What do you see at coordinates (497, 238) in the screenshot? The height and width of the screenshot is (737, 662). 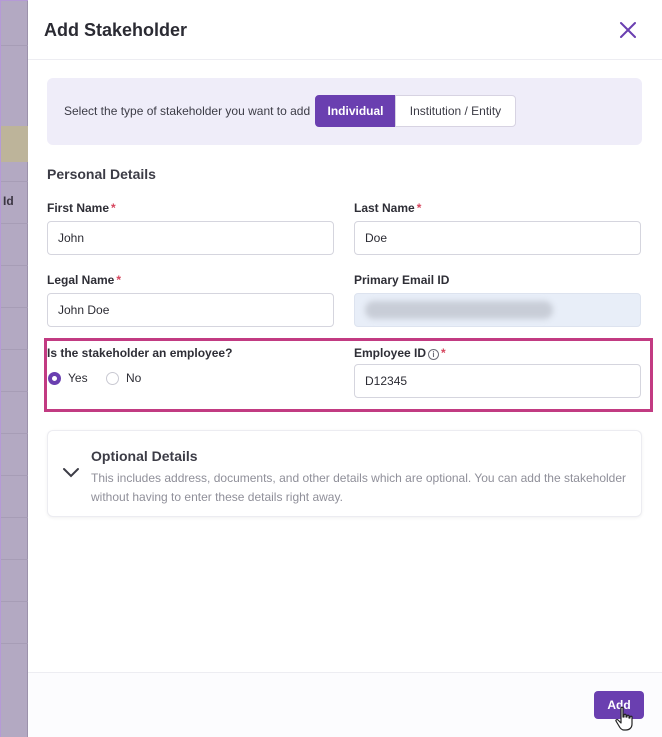 I see `last-name-field: Doe` at bounding box center [497, 238].